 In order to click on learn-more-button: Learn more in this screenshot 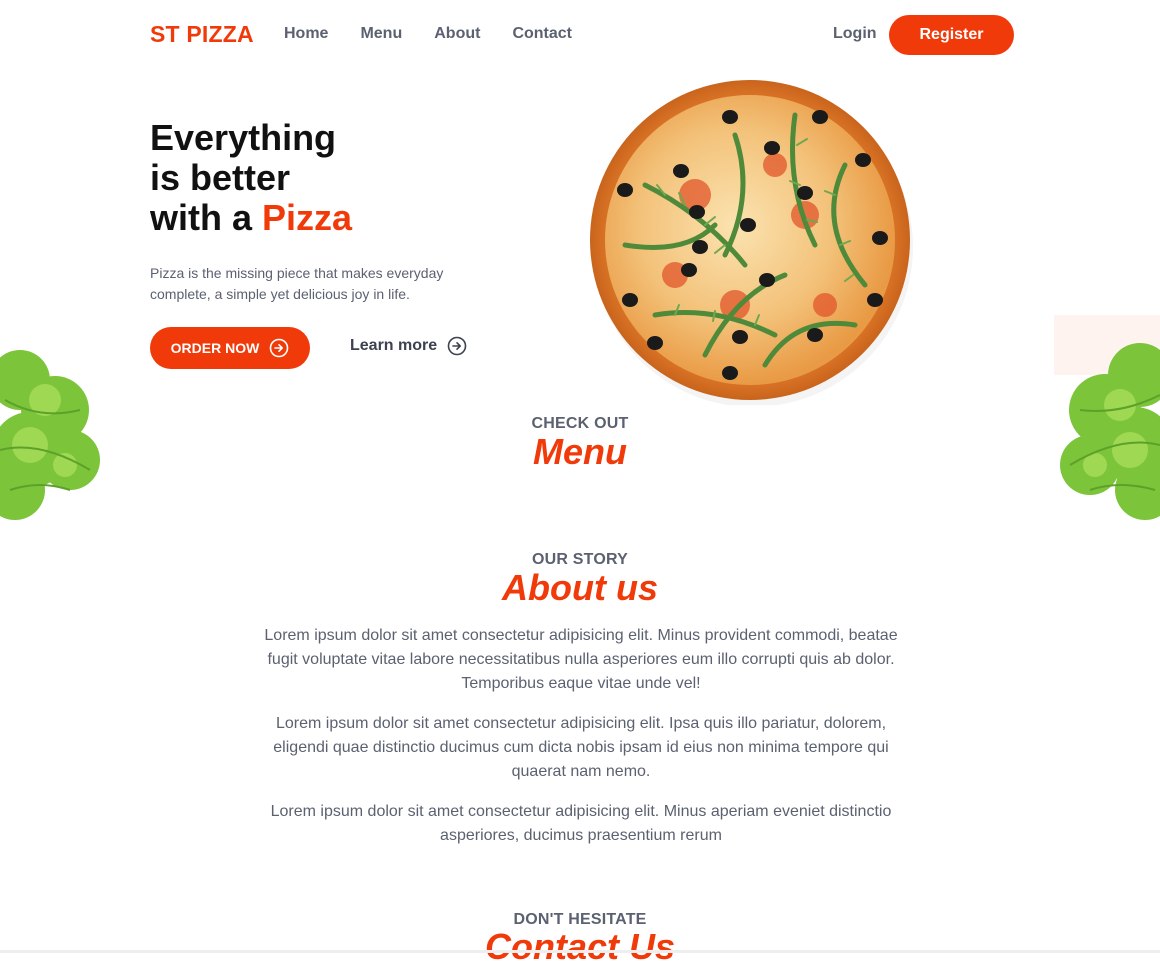, I will do `click(408, 346)`.